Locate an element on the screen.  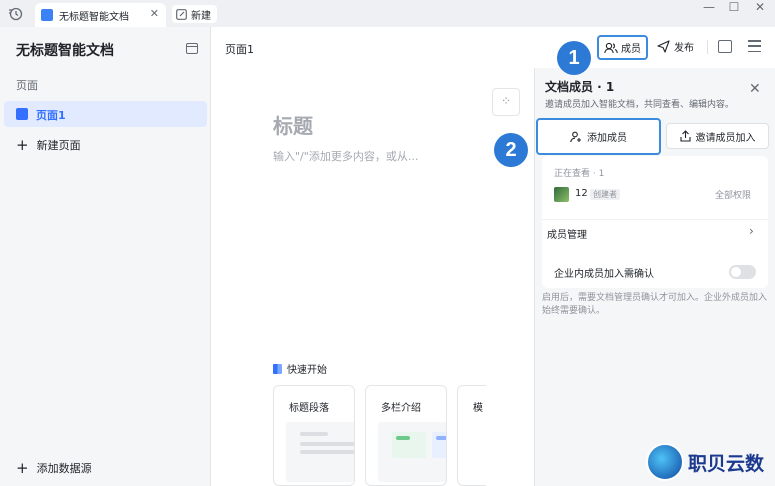
panel-subtitle: 邀请成员加入智能文档，共同查看、编辑内容。 is located at coordinates (640, 105).